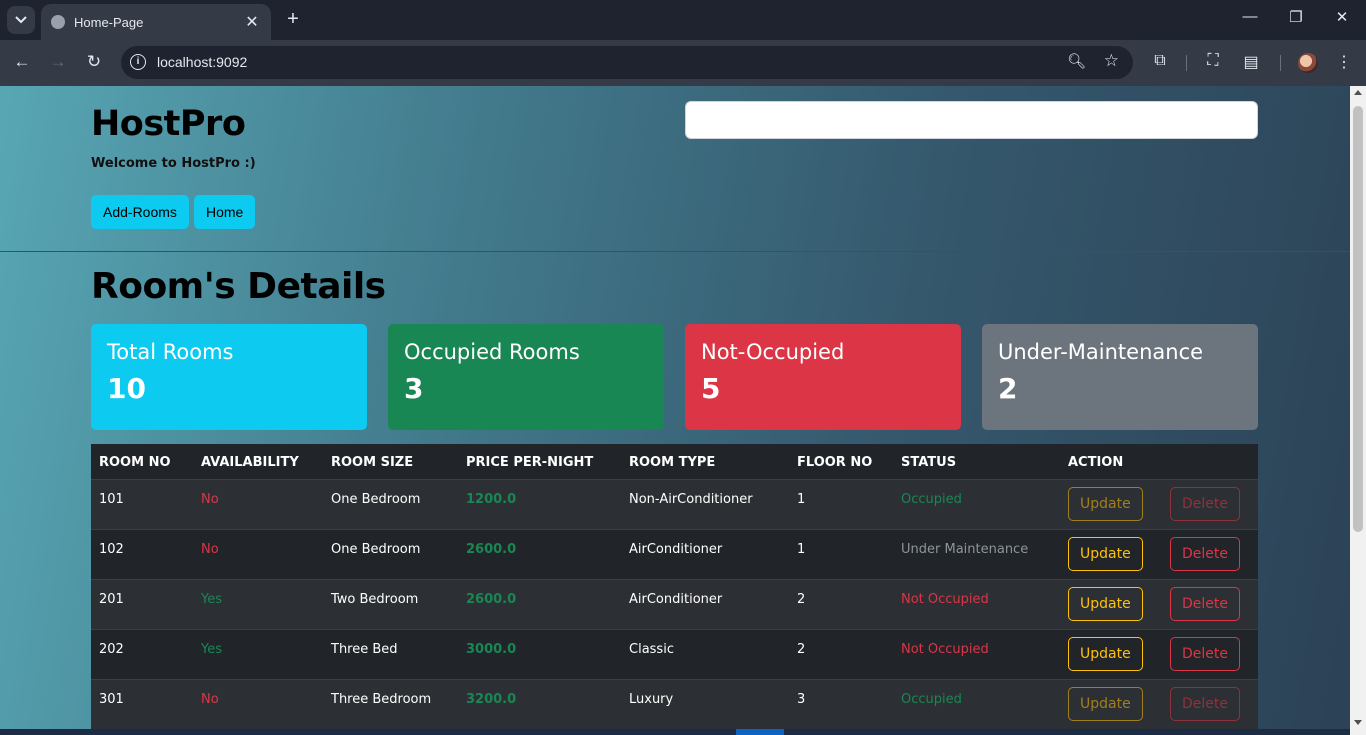 This screenshot has height=735, width=1366. Describe the element at coordinates (1213, 61) in the screenshot. I see `incognito-icon: ⛶` at that location.